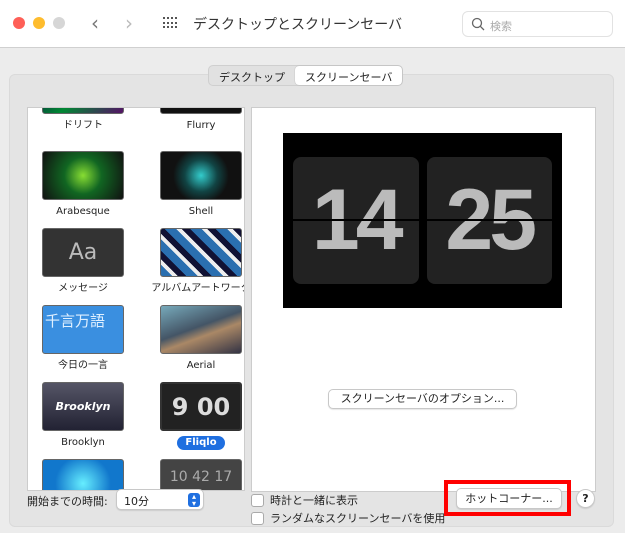 This screenshot has width=625, height=533. Describe the element at coordinates (195, 474) in the screenshot. I see `saver-clock: 10 42 17` at that location.